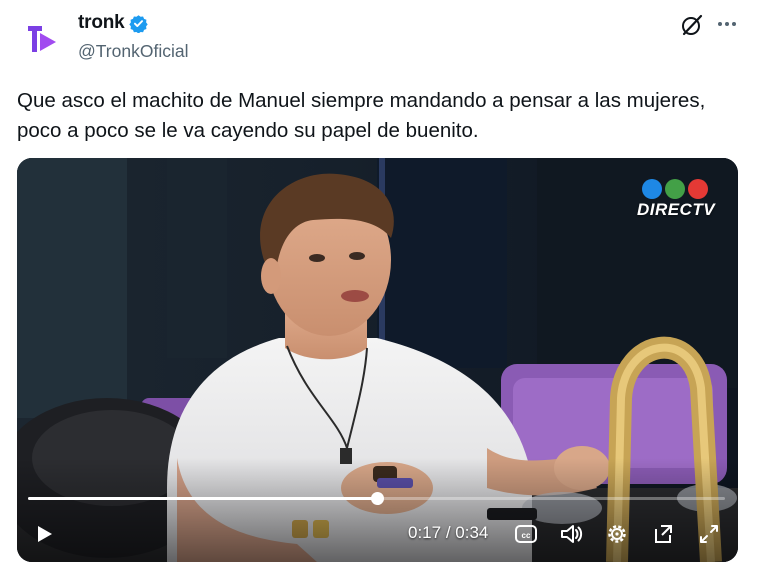 This screenshot has height=585, width=767. What do you see at coordinates (727, 24) in the screenshot?
I see `more-options-icon` at bounding box center [727, 24].